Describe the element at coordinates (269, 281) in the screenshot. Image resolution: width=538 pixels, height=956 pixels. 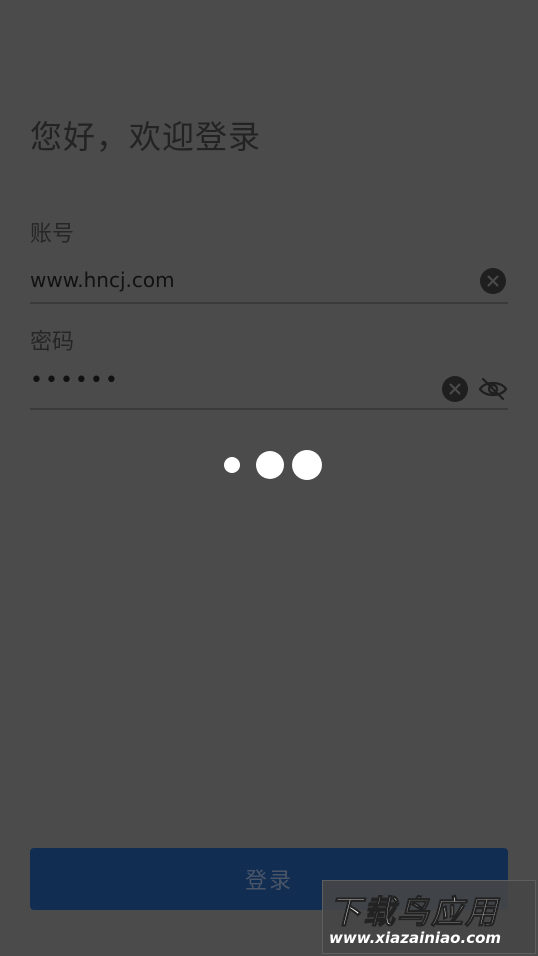
I see `account-field: www.hncj.com` at that location.